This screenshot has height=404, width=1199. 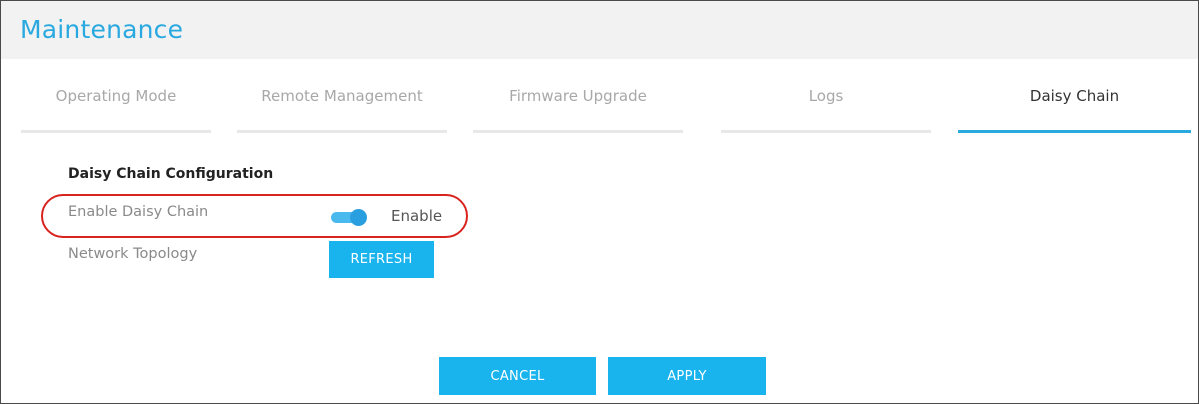 I want to click on toggle-state-text: Enable, so click(x=417, y=216).